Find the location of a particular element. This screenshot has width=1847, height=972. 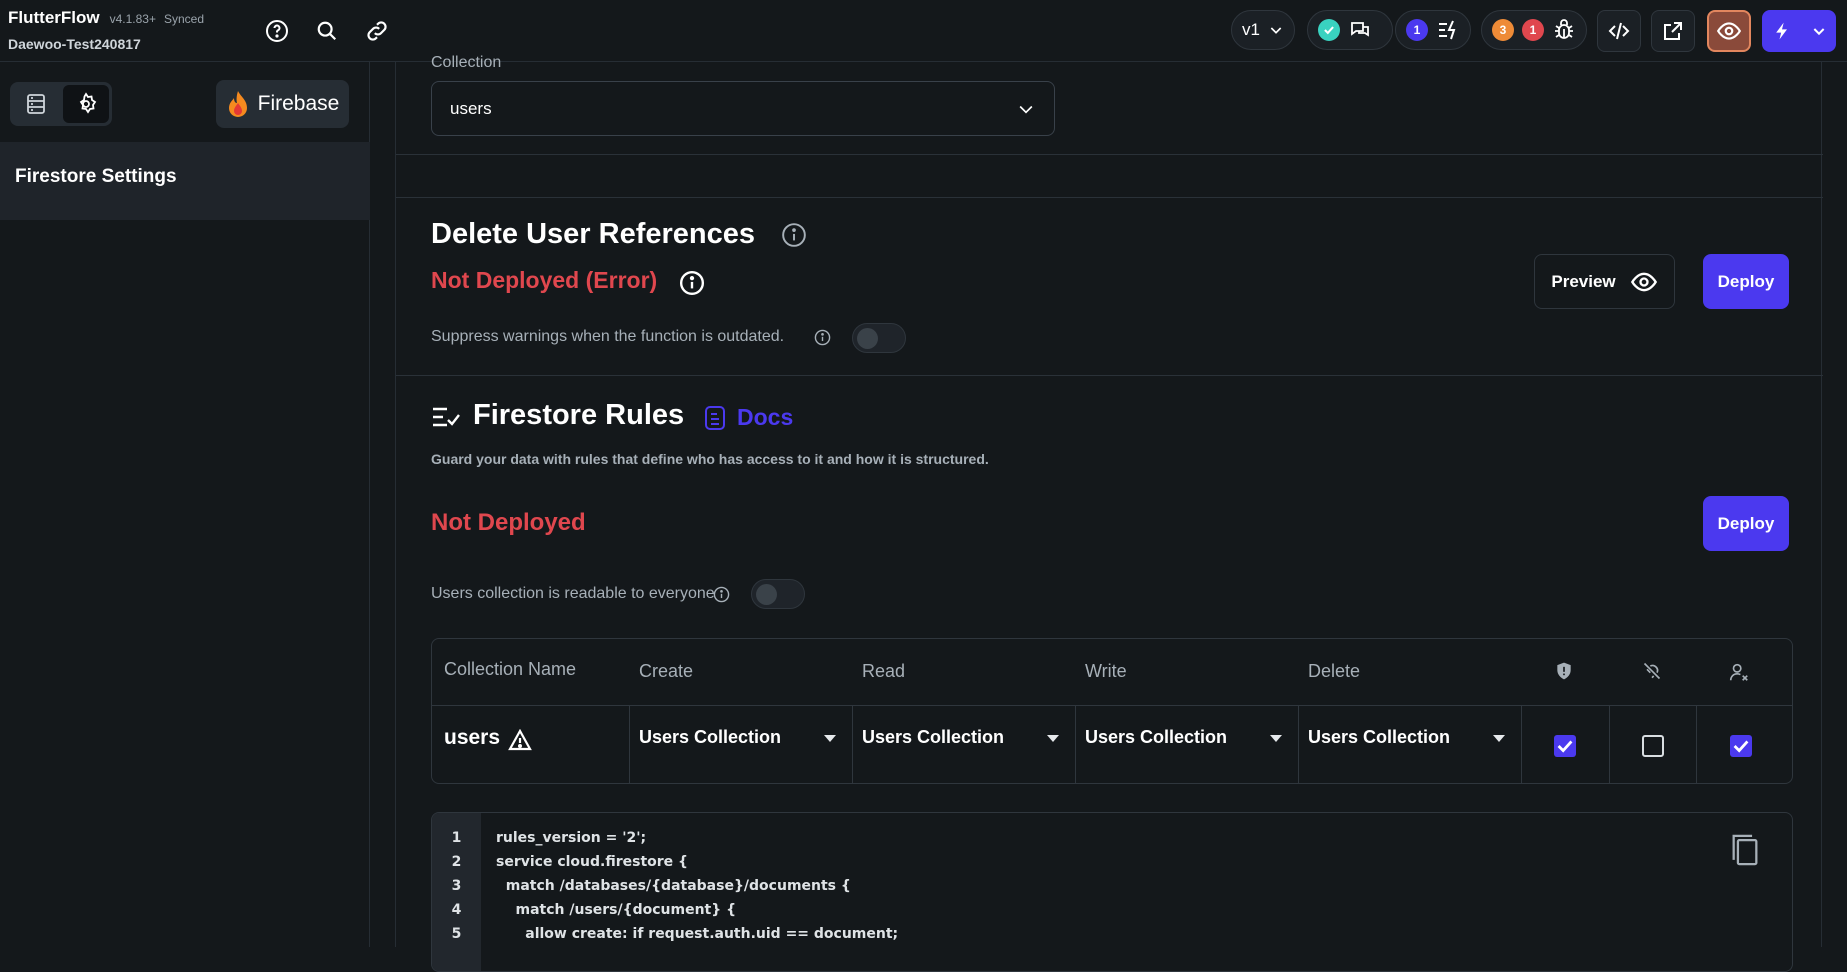

firebase-button: Firebase is located at coordinates (282, 104).